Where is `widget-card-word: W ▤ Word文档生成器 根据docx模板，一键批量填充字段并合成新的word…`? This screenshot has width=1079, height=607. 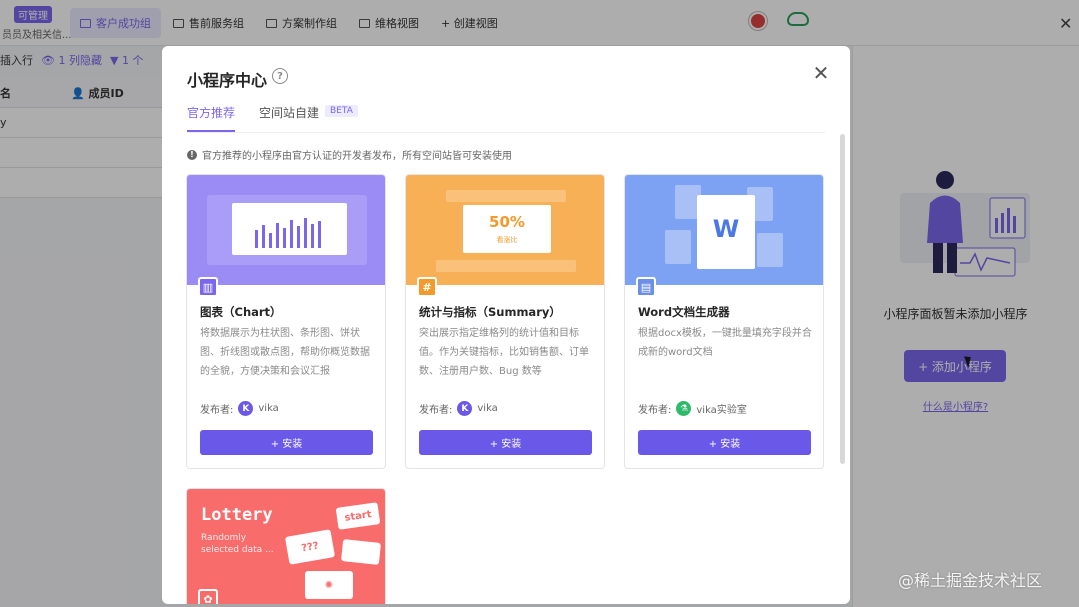
widget-card-word: W ▤ Word文档生成器 根据docx模板，一键批量填充字段并合成新的word… is located at coordinates (724, 321).